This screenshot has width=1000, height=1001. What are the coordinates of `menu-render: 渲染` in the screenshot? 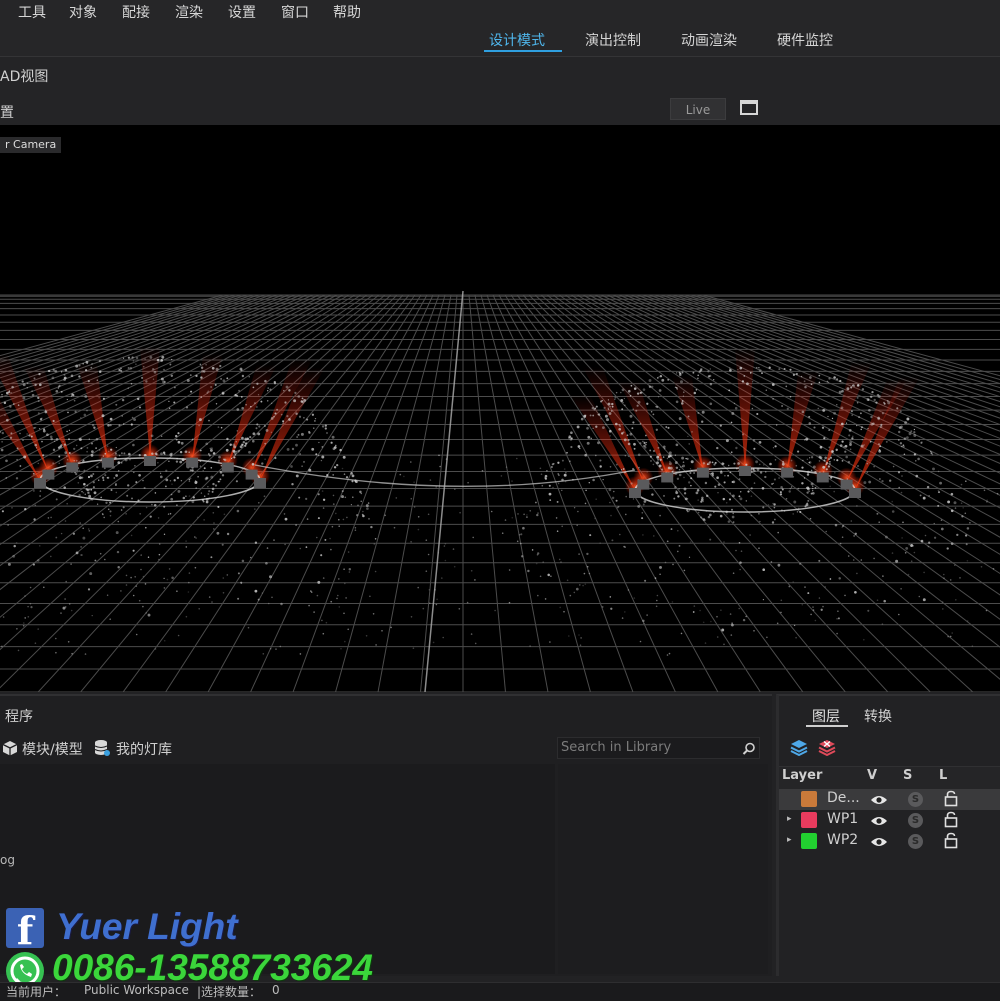 It's located at (189, 12).